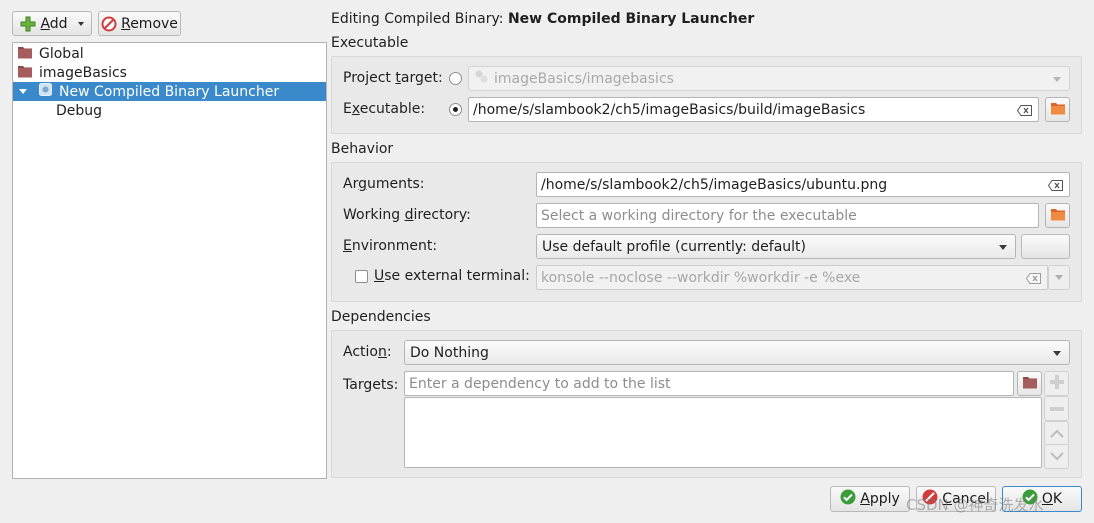 This screenshot has height=523, width=1094. I want to click on terminal-dropdown-button, so click(1059, 277).